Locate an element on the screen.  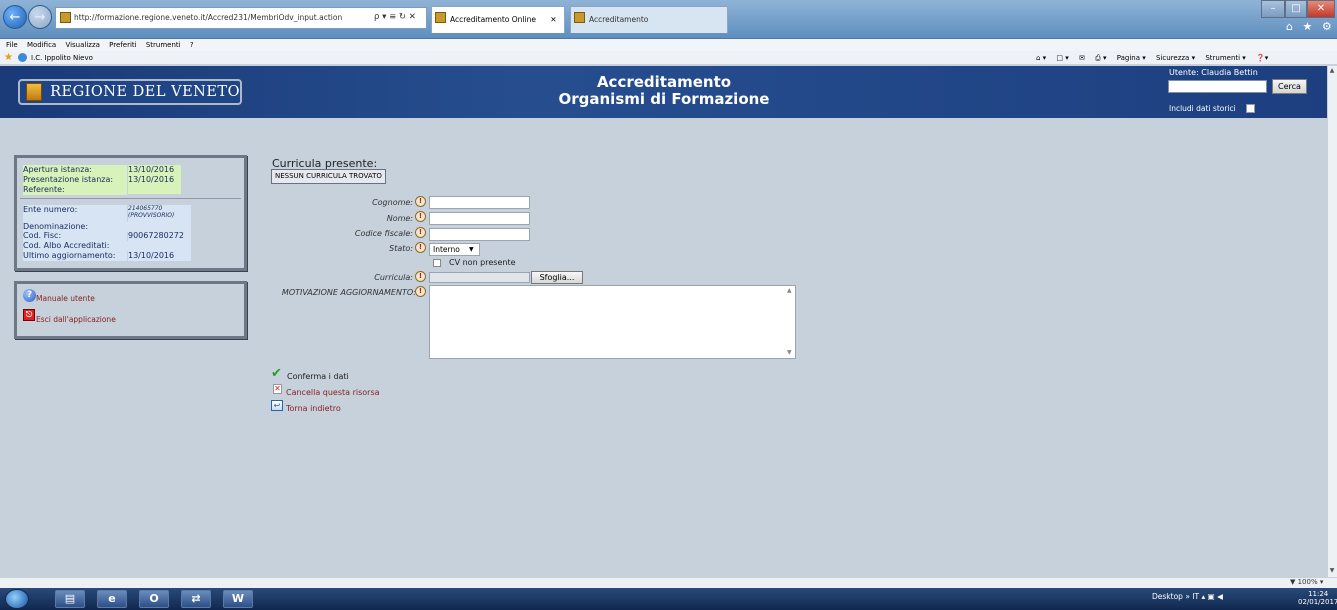
exit-icon: ⎋ is located at coordinates (29, 315).